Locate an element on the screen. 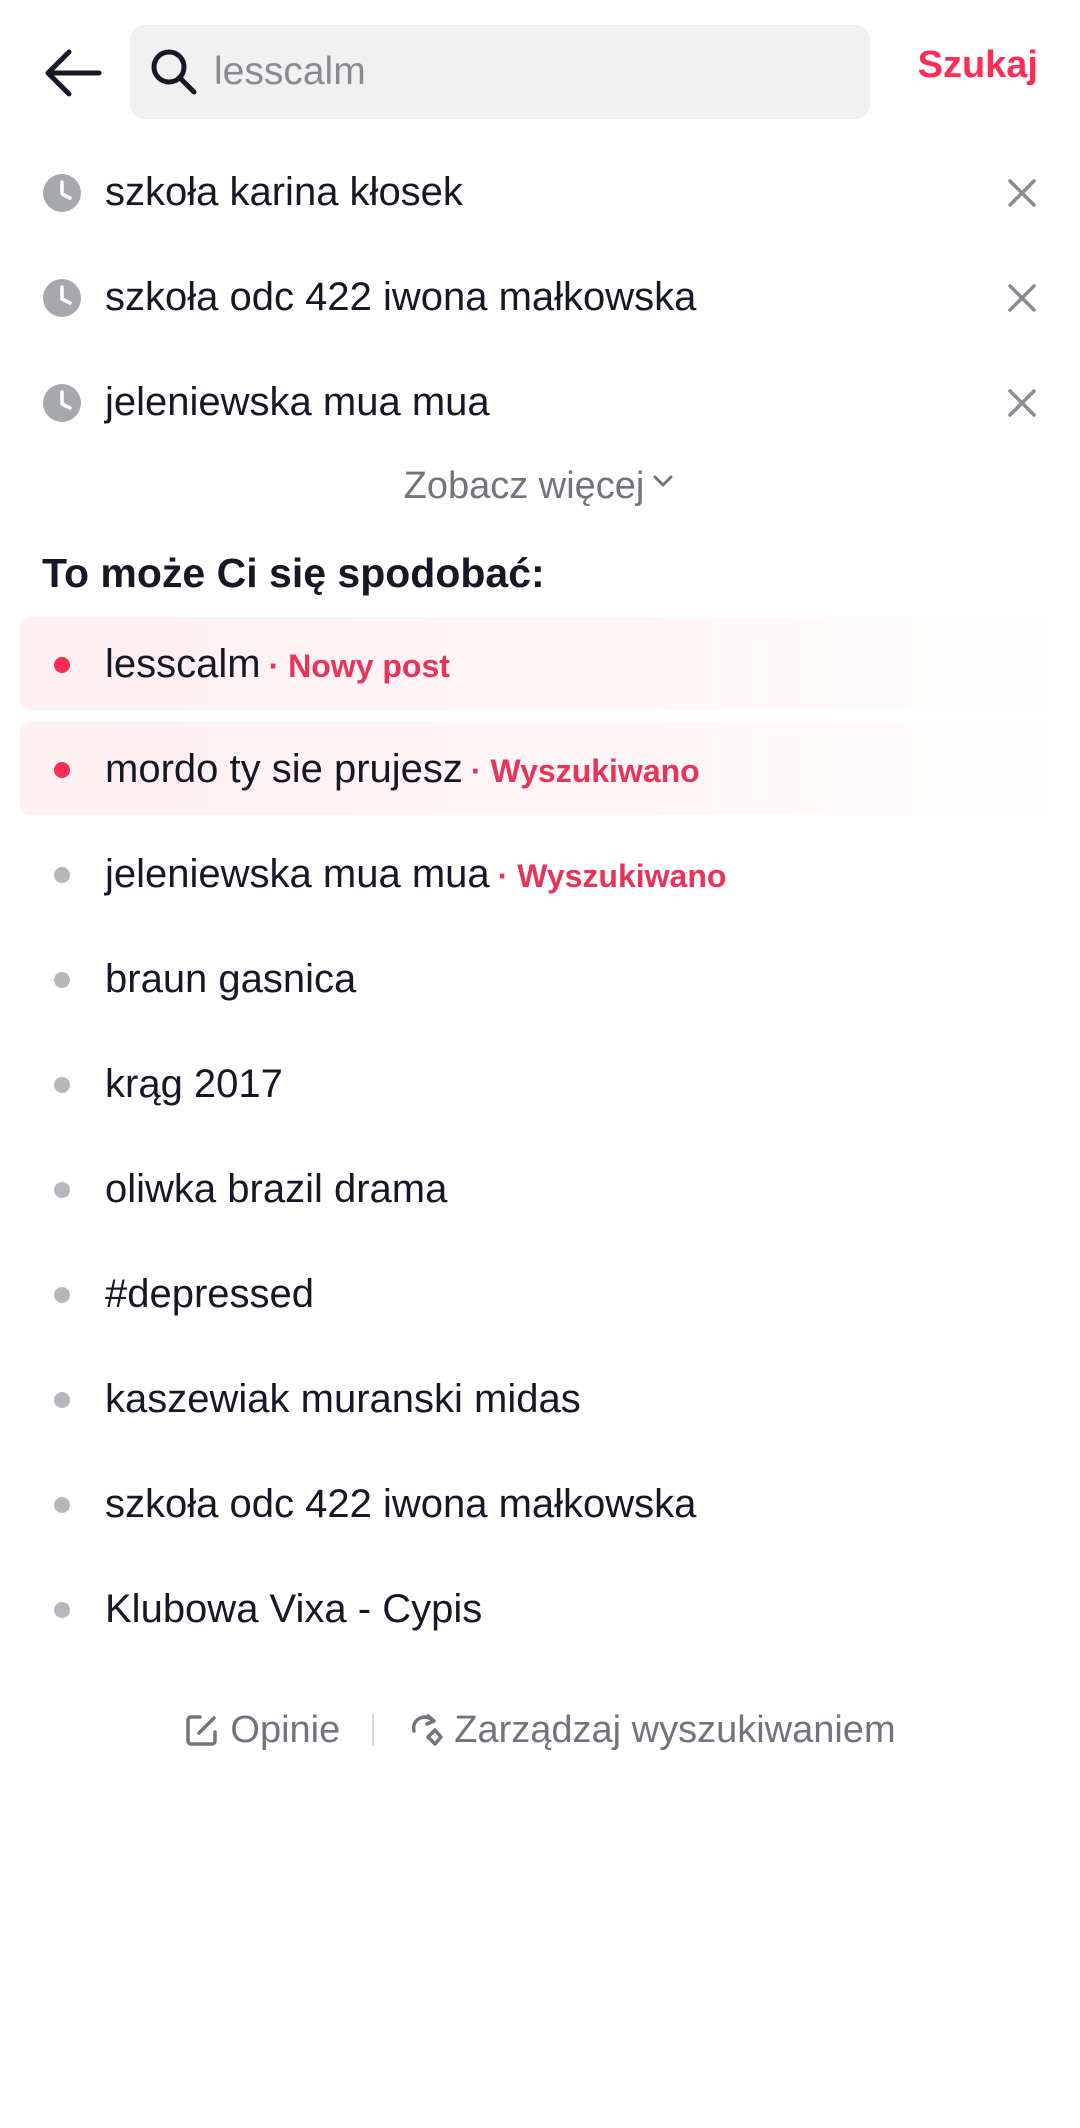 Image resolution: width=1080 pixels, height=2128 pixels. suggestion-item: jeleniewska mua mua · Wyszukiwano is located at coordinates (540, 879).